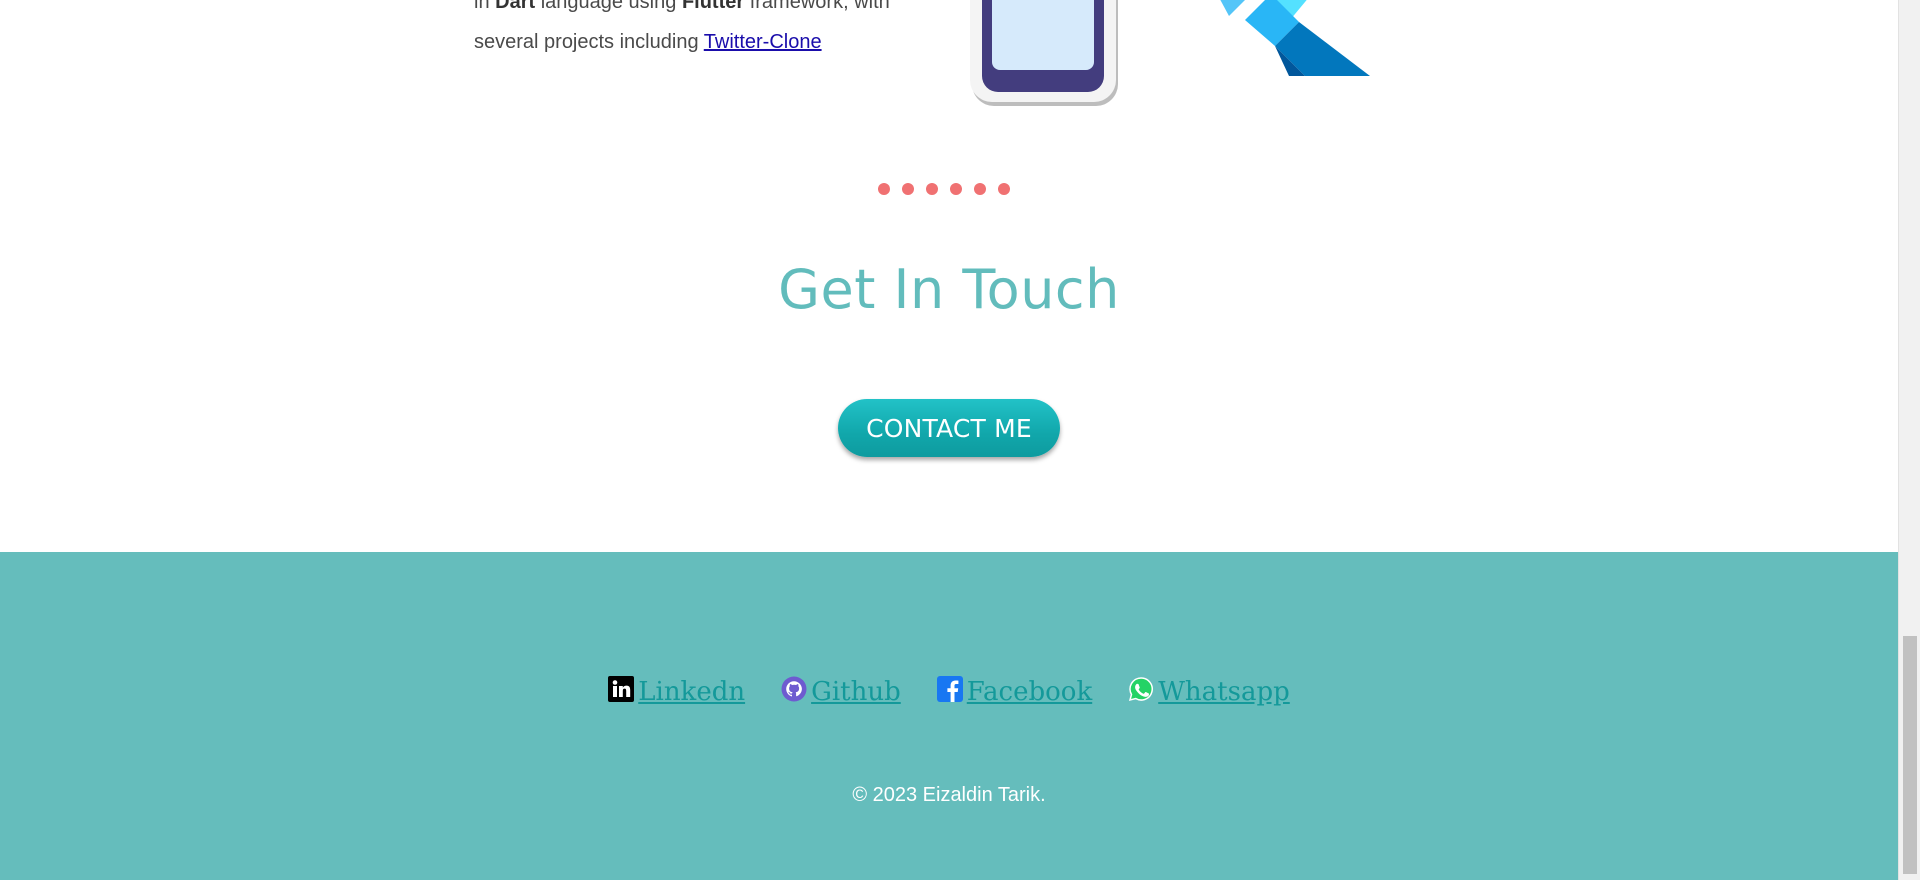 The image size is (1920, 880). I want to click on lang-text: Dart, so click(515, 6).